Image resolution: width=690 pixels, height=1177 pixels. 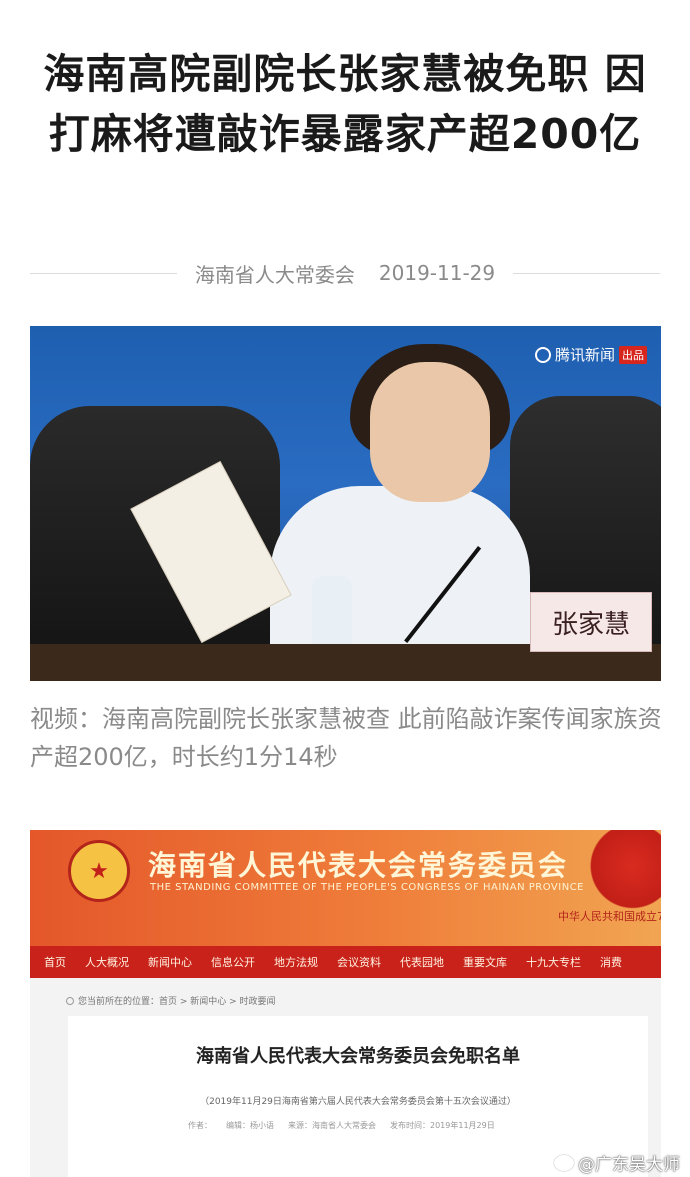 I want to click on breadcrumb-text: 您当前所在的位置：首页 > 新闻中心 > 时政要闻, so click(x=177, y=1002).